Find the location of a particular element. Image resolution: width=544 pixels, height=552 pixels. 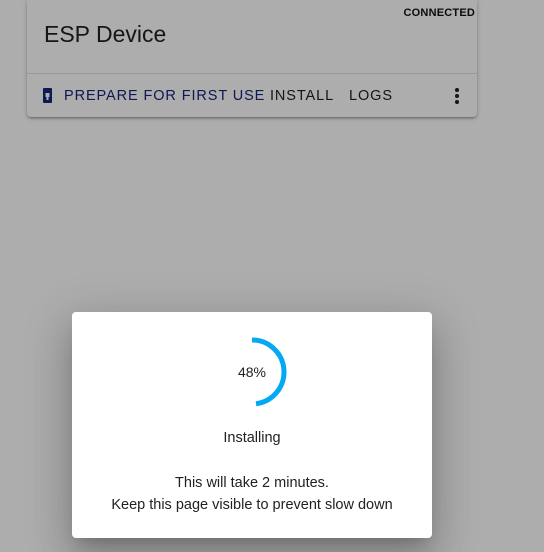

progress-percent: 48% is located at coordinates (252, 372).